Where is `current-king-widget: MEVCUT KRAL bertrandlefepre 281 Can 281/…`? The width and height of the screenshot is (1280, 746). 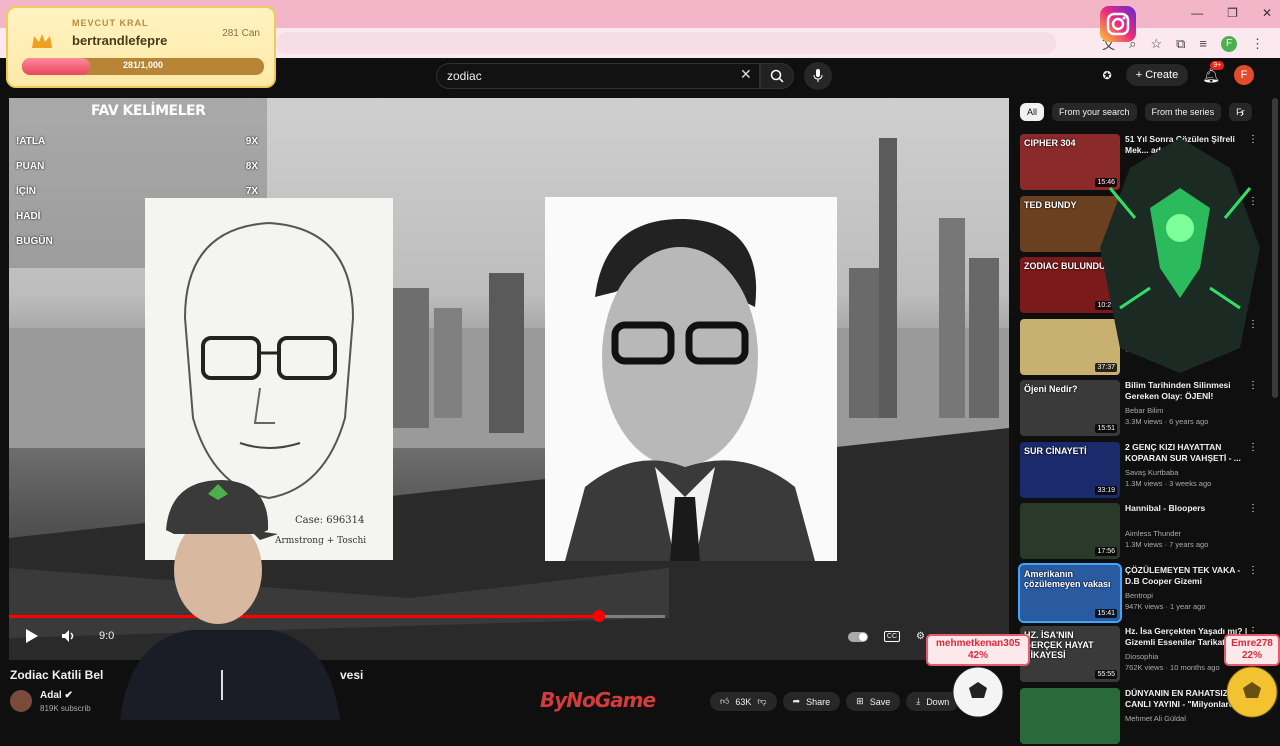
current-king-widget: MEVCUT KRAL bertrandlefepre 281 Can 281/… is located at coordinates (141, 47).